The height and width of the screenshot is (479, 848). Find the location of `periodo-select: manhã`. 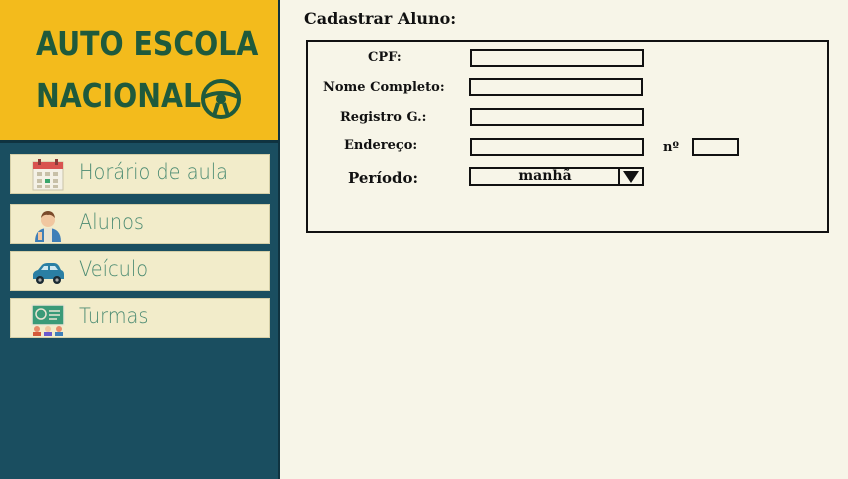

periodo-select: manhã is located at coordinates (556, 176).